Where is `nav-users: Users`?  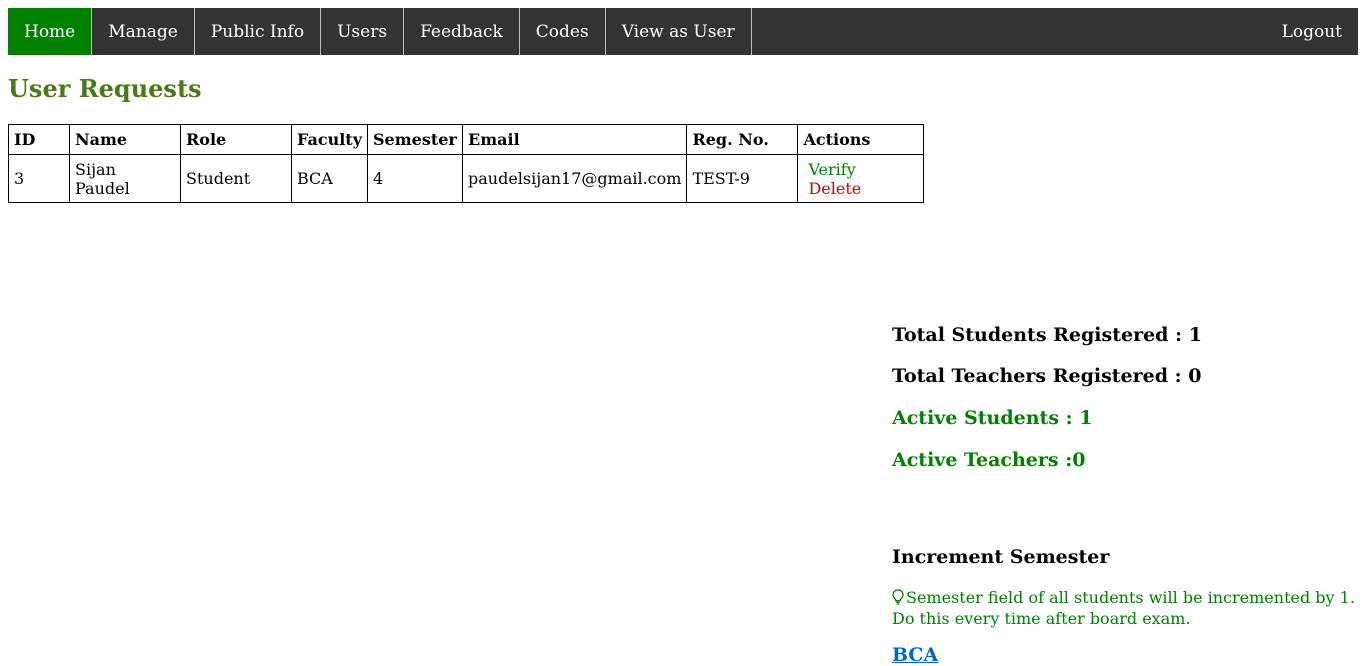 nav-users: Users is located at coordinates (363, 31).